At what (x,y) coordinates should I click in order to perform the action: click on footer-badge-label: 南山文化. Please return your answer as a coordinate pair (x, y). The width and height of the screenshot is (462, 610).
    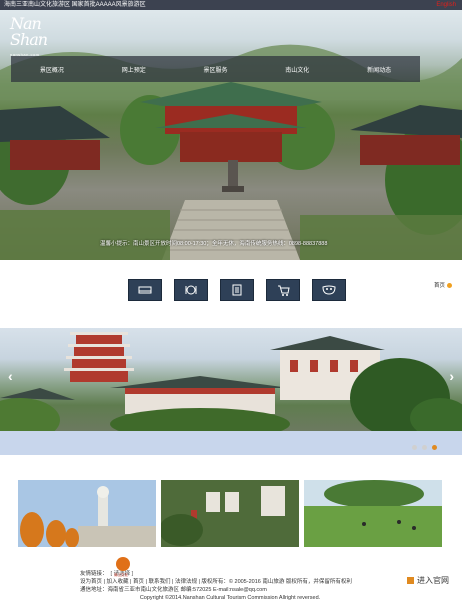
    Looking at the image, I should click on (121, 575).